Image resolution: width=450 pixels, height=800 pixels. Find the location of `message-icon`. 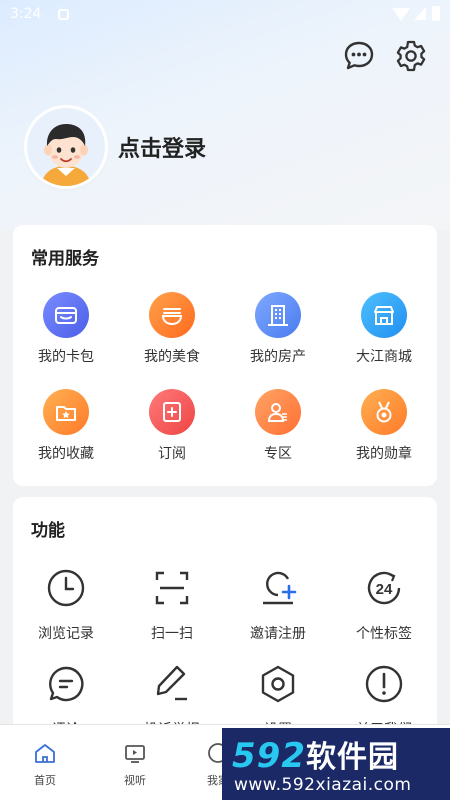

message-icon is located at coordinates (359, 56).